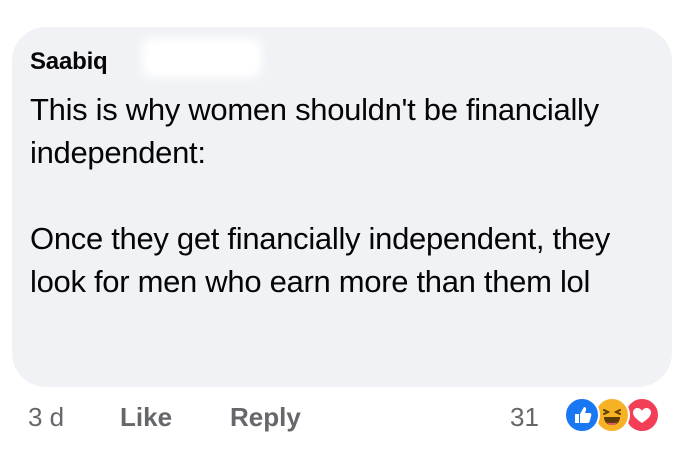  What do you see at coordinates (46, 417) in the screenshot?
I see `comment-timestamp: 3 d` at bounding box center [46, 417].